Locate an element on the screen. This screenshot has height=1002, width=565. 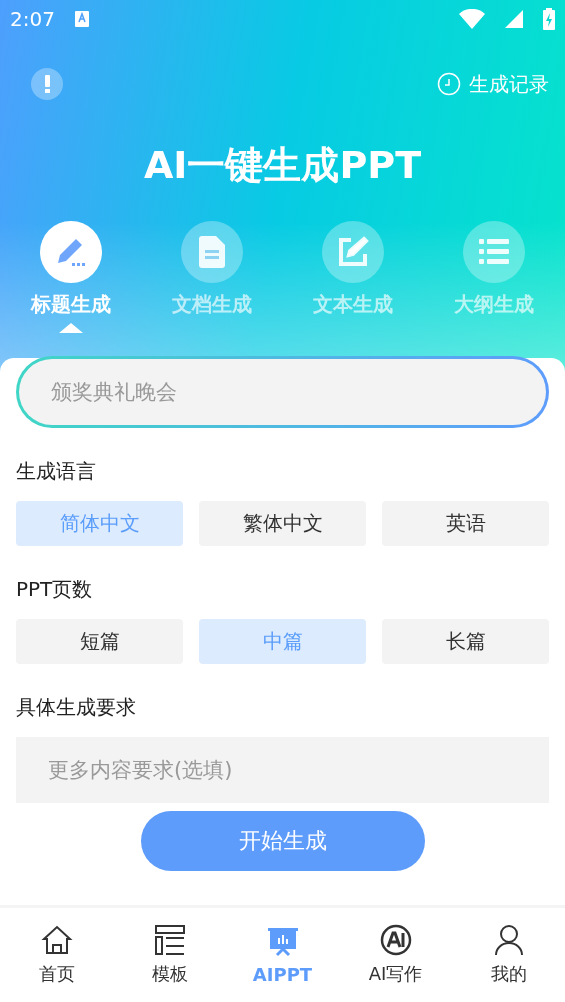
wifi-icon is located at coordinates (472, 19).